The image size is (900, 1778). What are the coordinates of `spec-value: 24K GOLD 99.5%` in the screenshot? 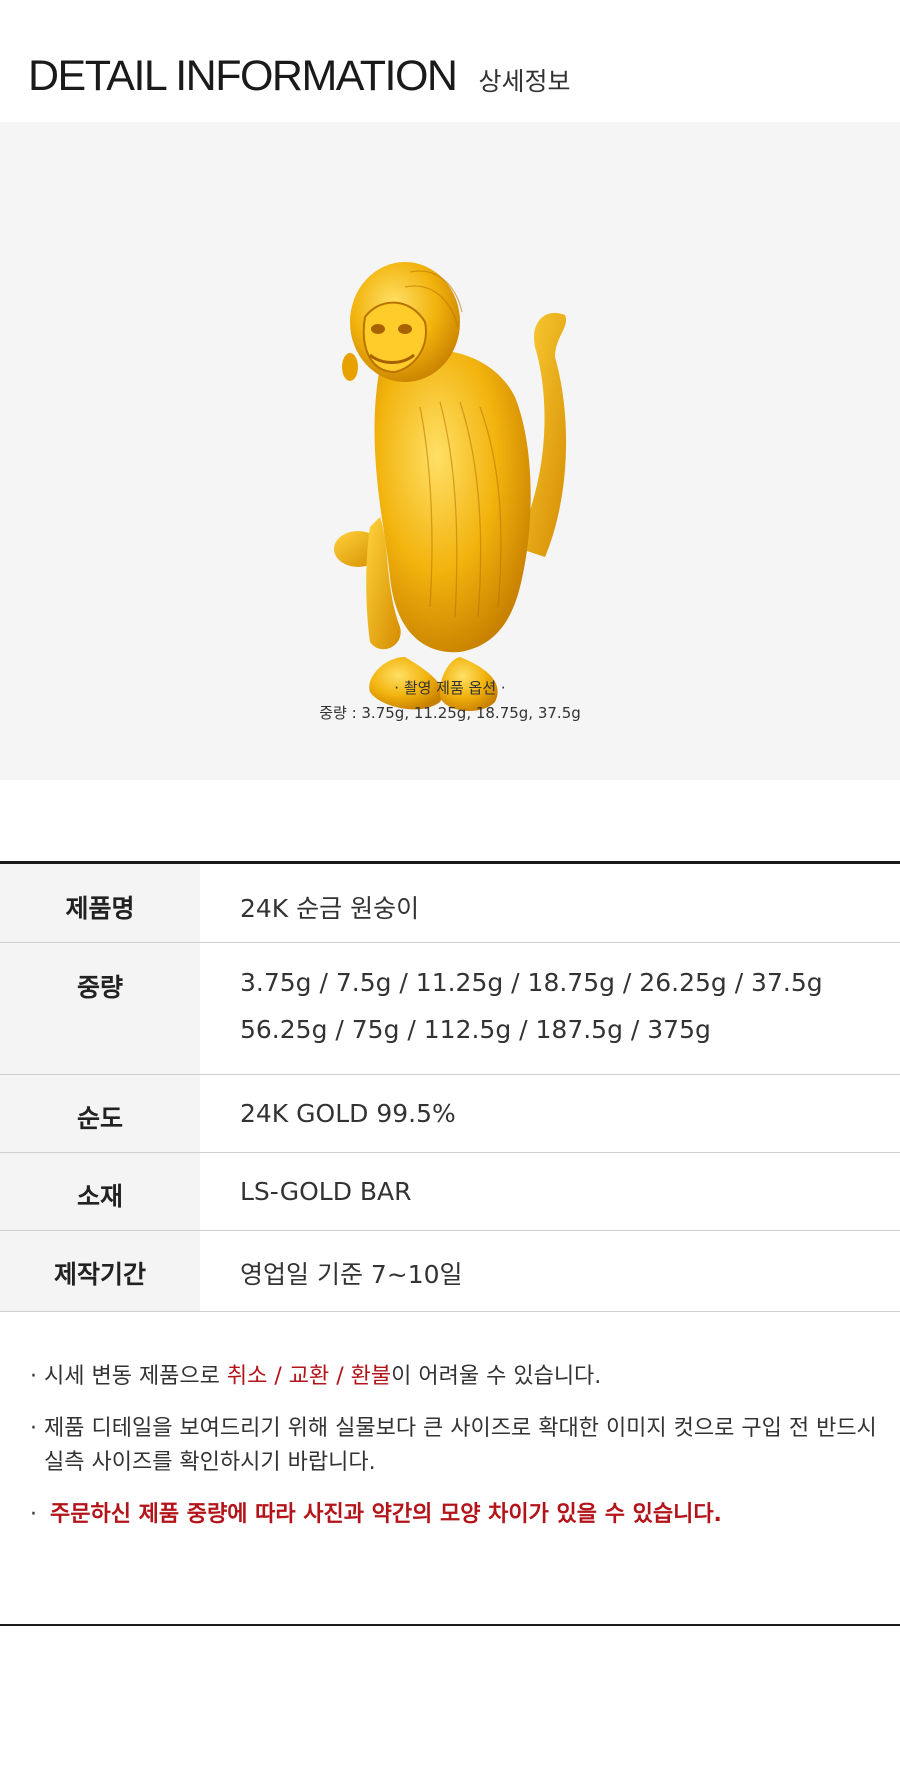 It's located at (348, 1113).